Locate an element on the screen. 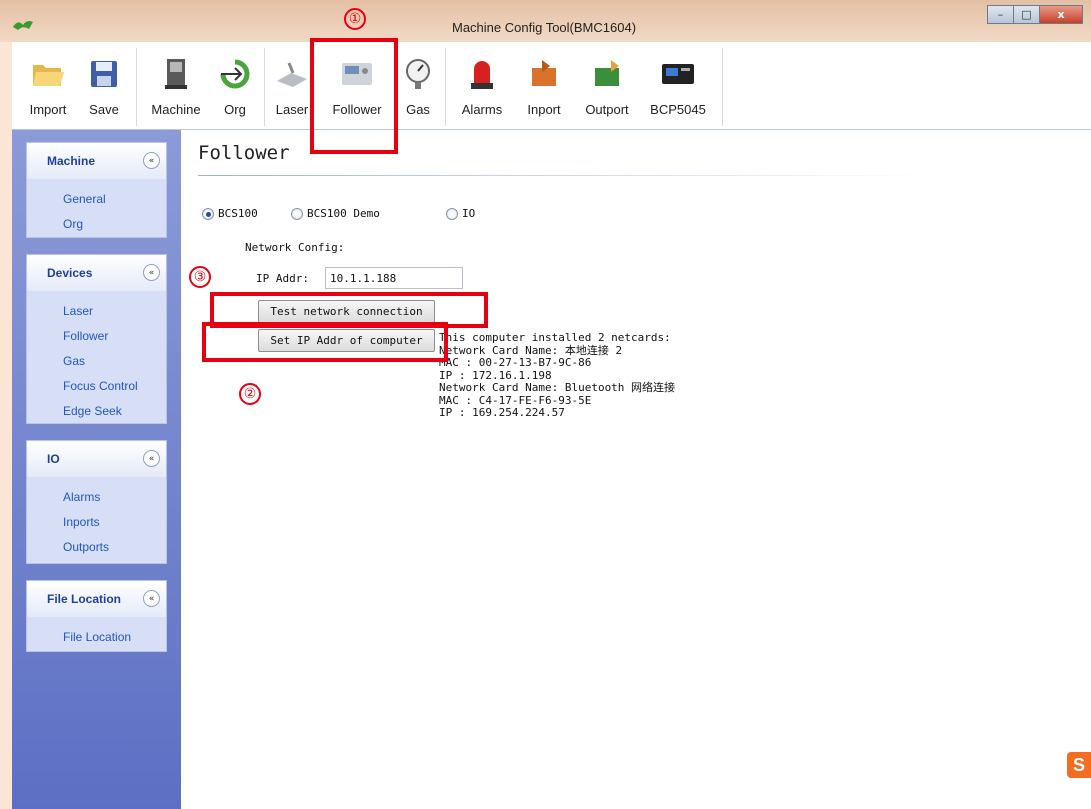 The height and width of the screenshot is (809, 1091). window-controls: – □ x is located at coordinates (1035, 14).